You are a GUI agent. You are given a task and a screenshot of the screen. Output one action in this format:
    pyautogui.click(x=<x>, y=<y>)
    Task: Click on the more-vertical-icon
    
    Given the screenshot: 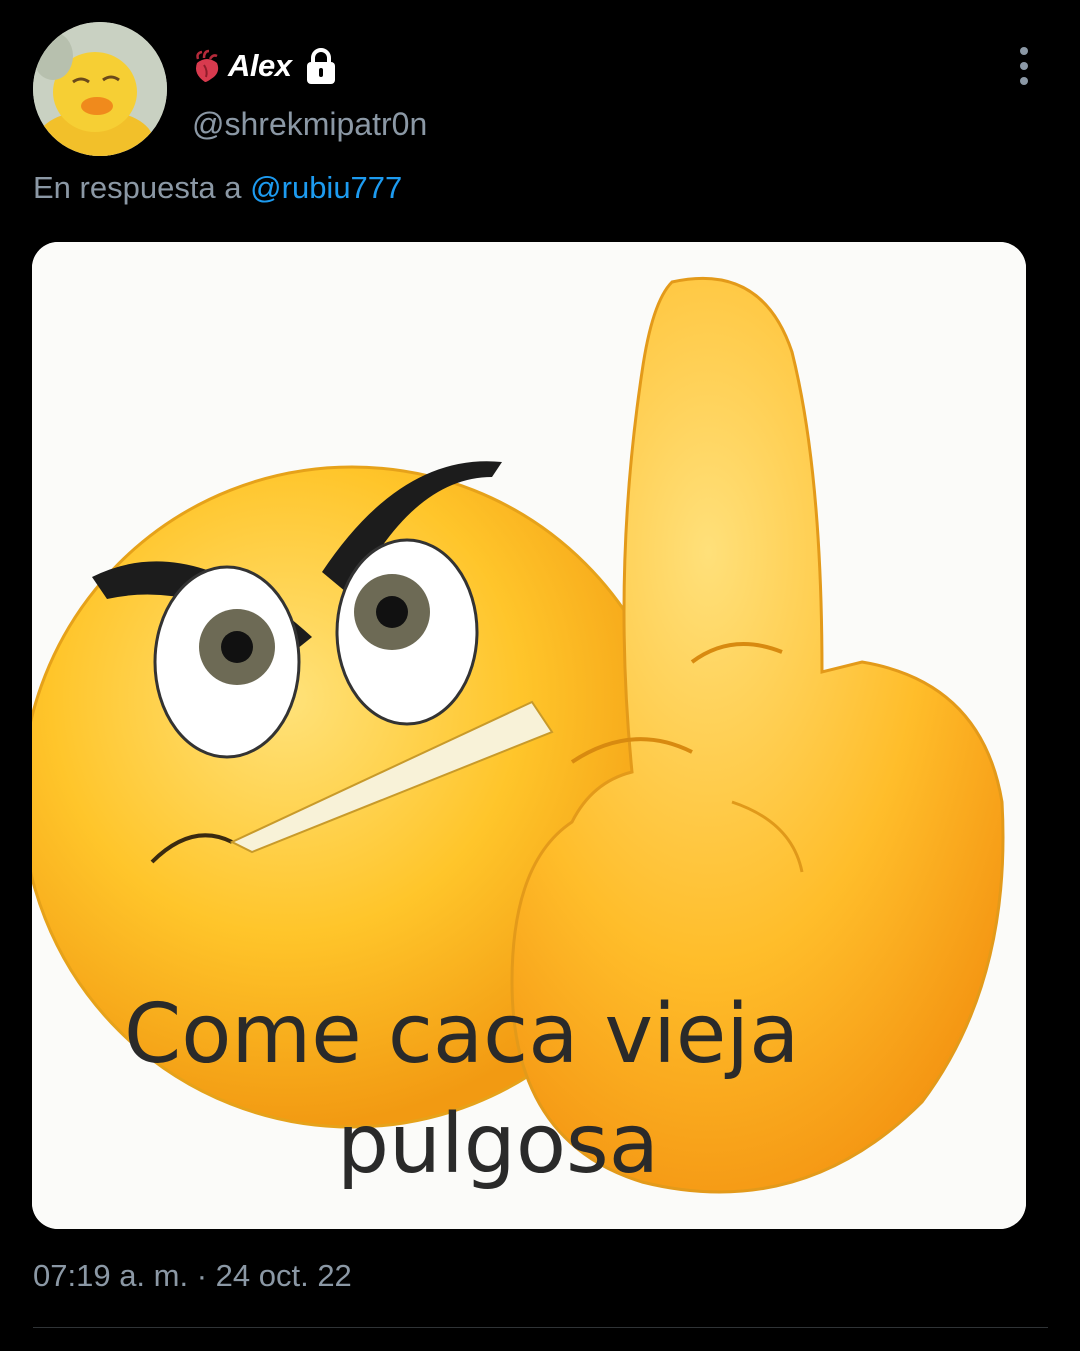 What is the action you would take?
    pyautogui.click(x=1024, y=66)
    